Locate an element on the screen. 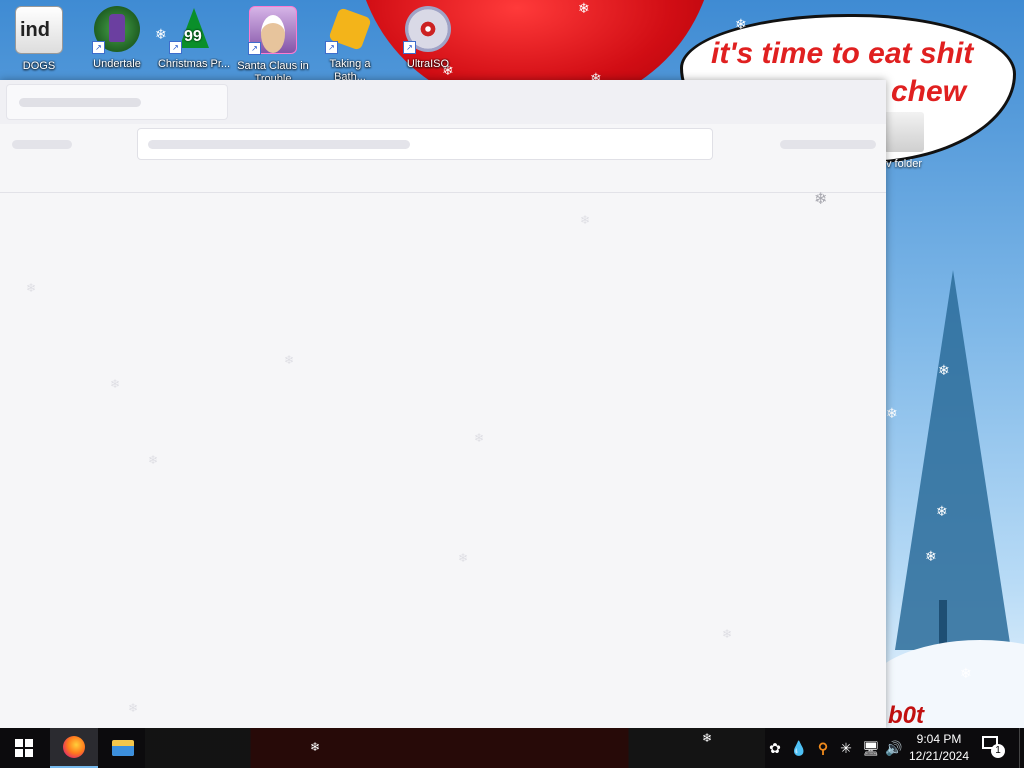 This screenshot has width=1024, height=768. christmas-tree-icon: 99 ↗ is located at coordinates (193, 30).